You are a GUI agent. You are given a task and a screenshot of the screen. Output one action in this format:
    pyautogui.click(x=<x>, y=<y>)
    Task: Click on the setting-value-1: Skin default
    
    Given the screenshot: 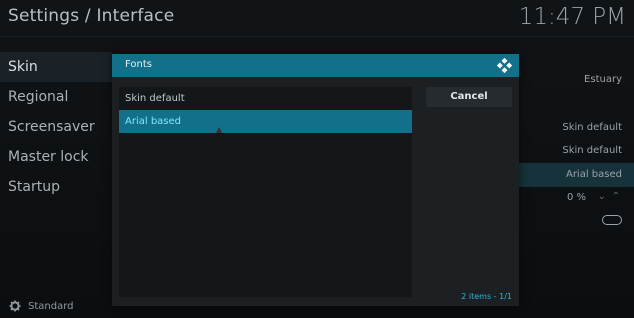 What is the action you would take?
    pyautogui.click(x=592, y=127)
    